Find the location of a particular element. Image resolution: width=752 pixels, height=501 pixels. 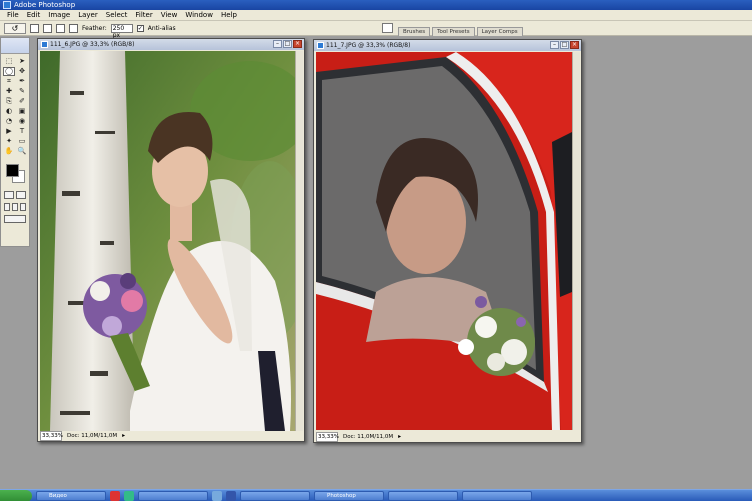

document-2-window-buttons: – □ × is located at coordinates (564, 45).